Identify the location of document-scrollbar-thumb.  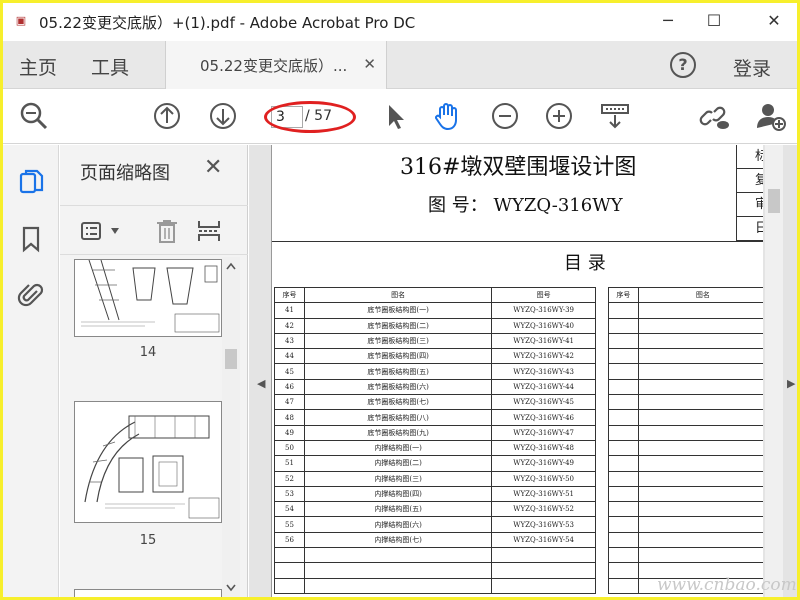
(774, 201).